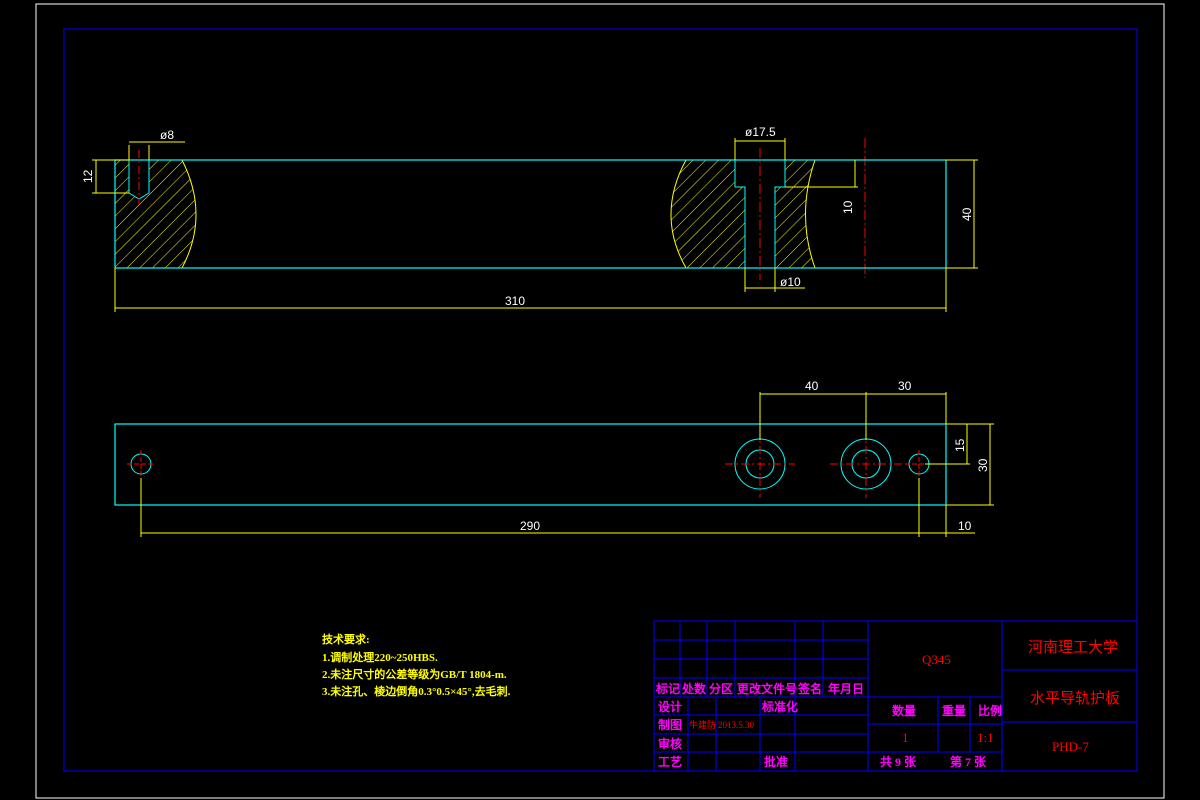 Image resolution: width=1200 pixels, height=800 pixels. What do you see at coordinates (904, 710) in the screenshot?
I see `tb-qty-label: 数量` at bounding box center [904, 710].